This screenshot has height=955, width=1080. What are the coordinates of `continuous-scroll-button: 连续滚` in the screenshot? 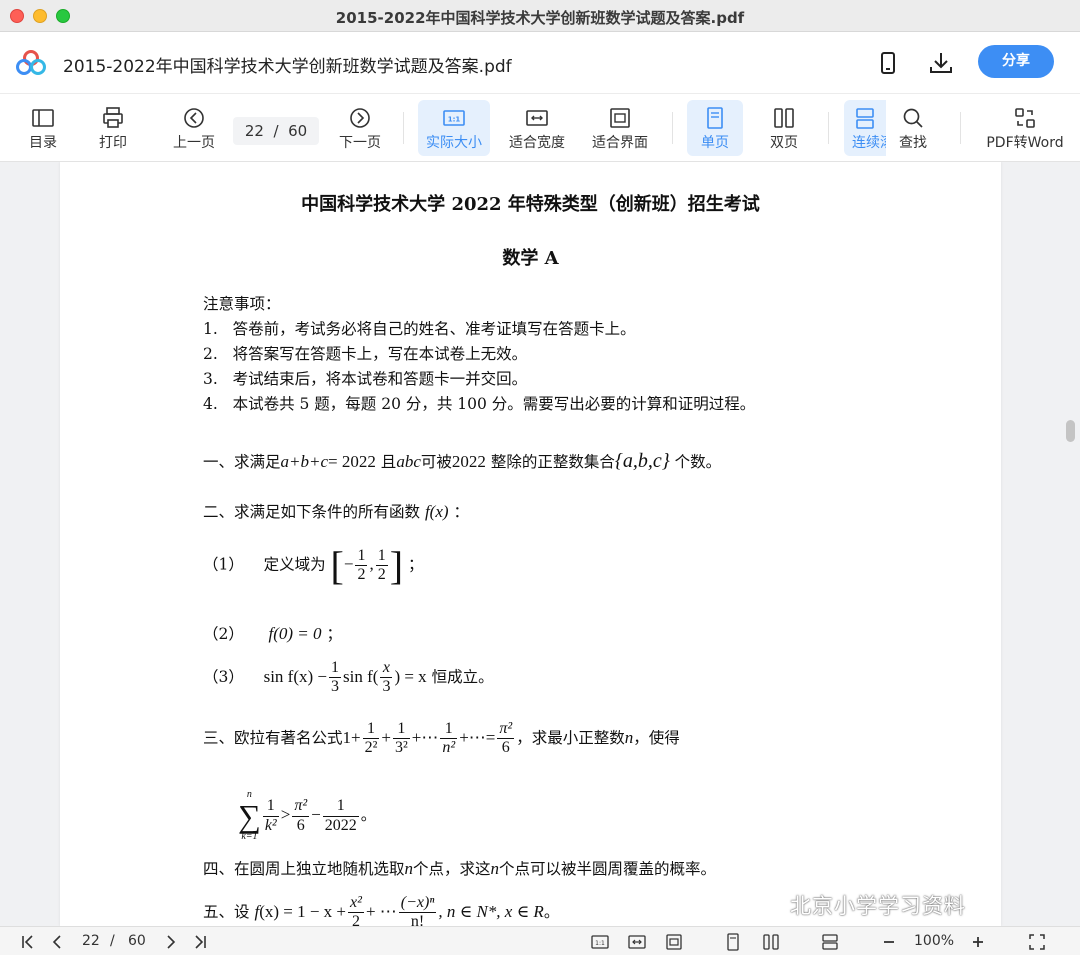 It's located at (865, 128).